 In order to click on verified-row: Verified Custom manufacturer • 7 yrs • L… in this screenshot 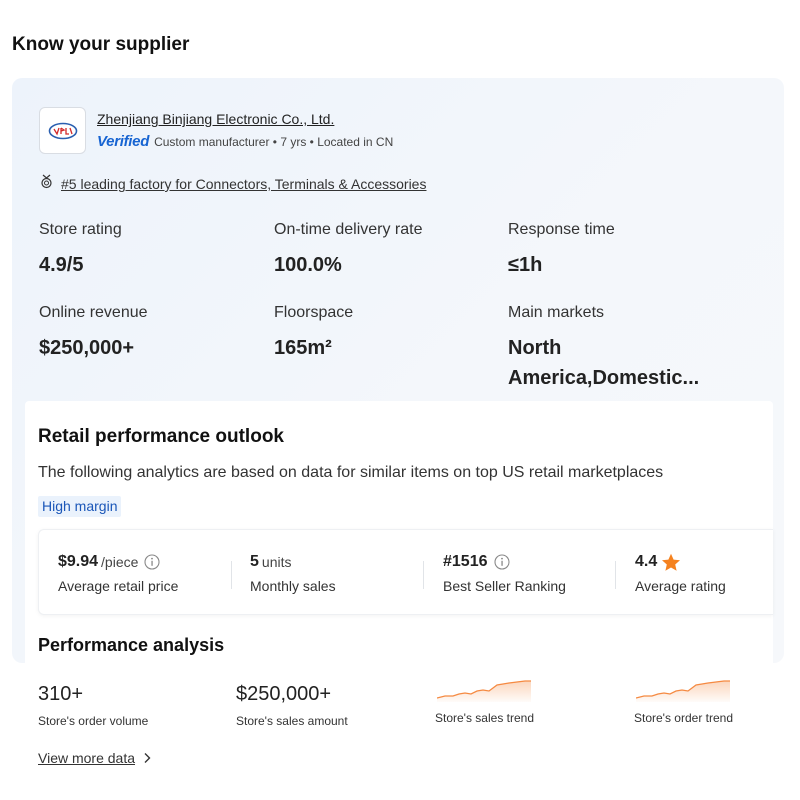, I will do `click(245, 141)`.